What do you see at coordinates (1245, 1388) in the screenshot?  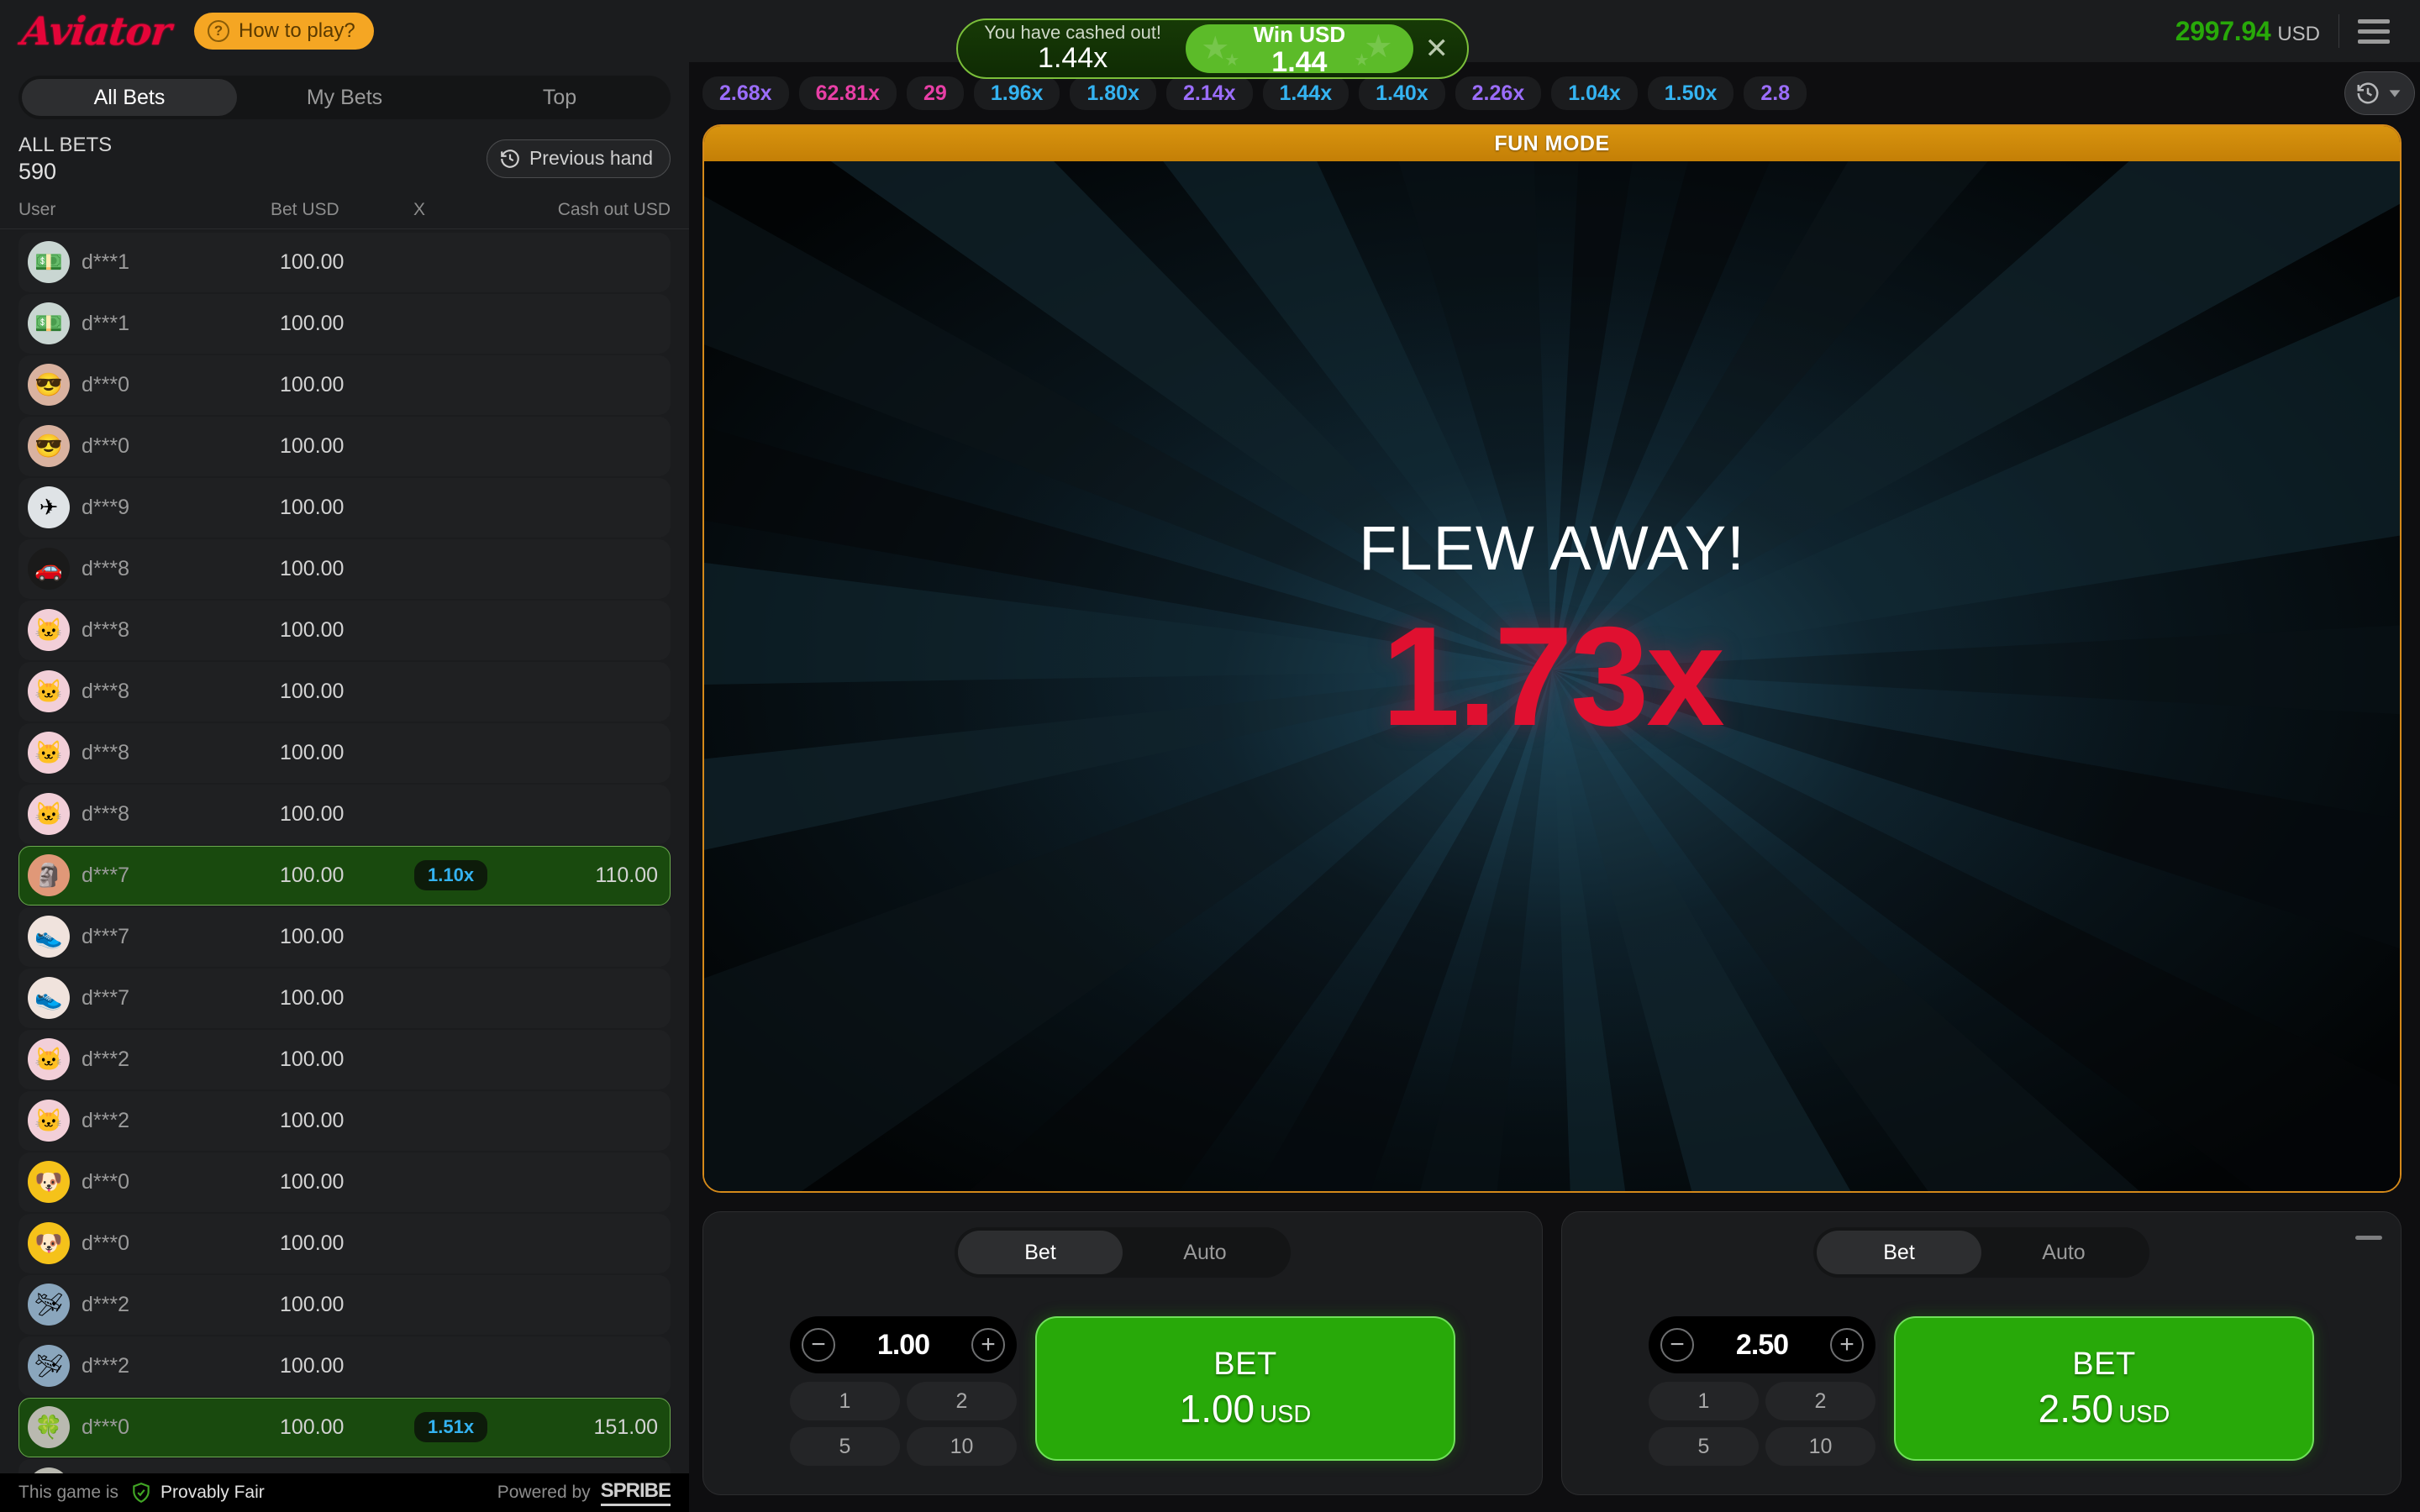 I see `place-bet-button: BET 1.00 USD` at bounding box center [1245, 1388].